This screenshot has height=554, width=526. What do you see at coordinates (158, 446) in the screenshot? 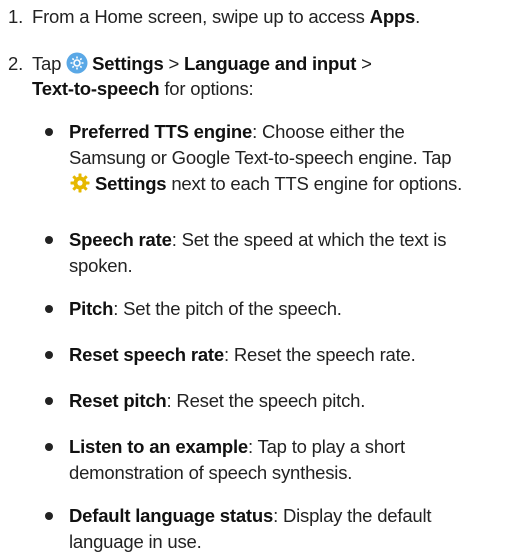
I see `option-label: Listen to an example` at bounding box center [158, 446].